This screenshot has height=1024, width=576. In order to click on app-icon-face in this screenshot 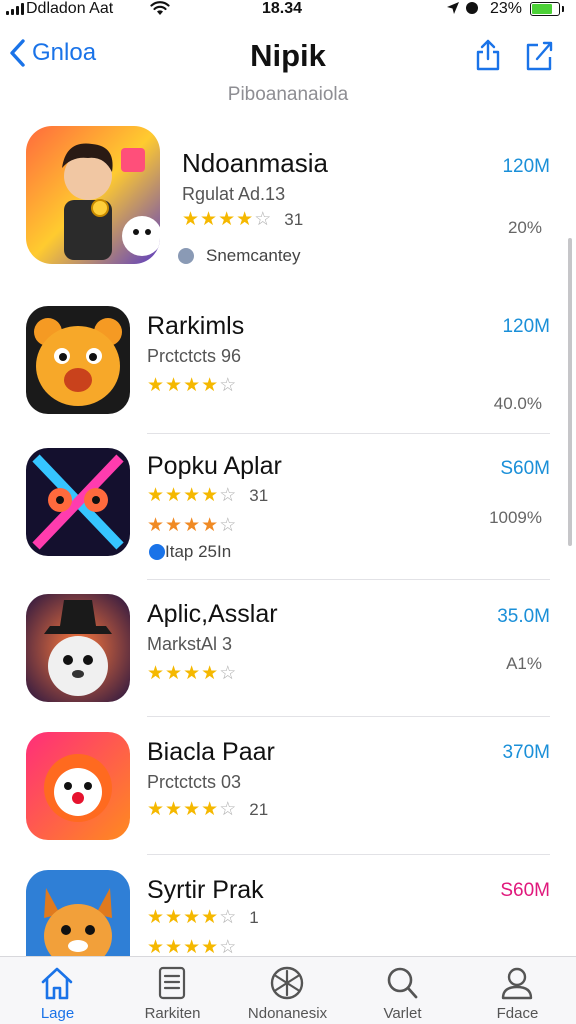, I will do `click(78, 786)`.